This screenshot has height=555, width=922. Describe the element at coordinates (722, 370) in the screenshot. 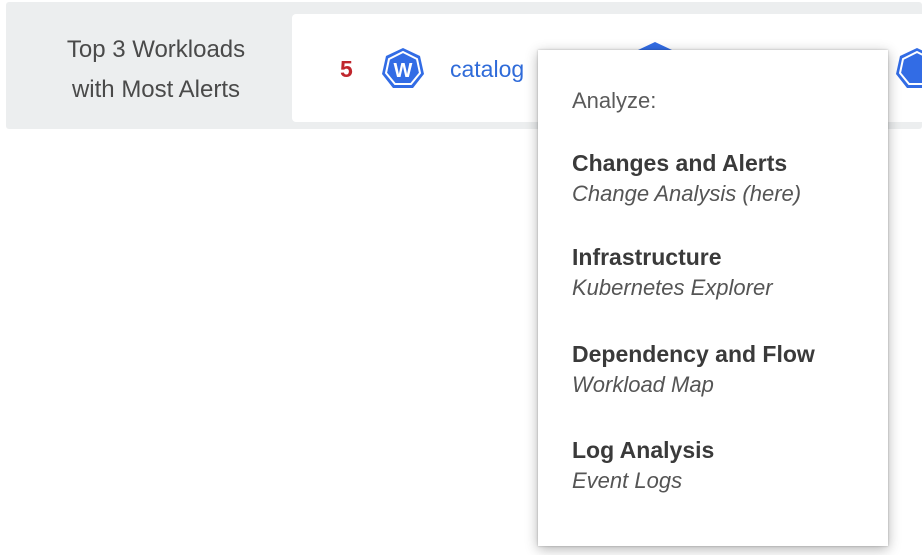

I see `menu-item-dependency-and-flow: Dependency and Flow Workload Map` at that location.